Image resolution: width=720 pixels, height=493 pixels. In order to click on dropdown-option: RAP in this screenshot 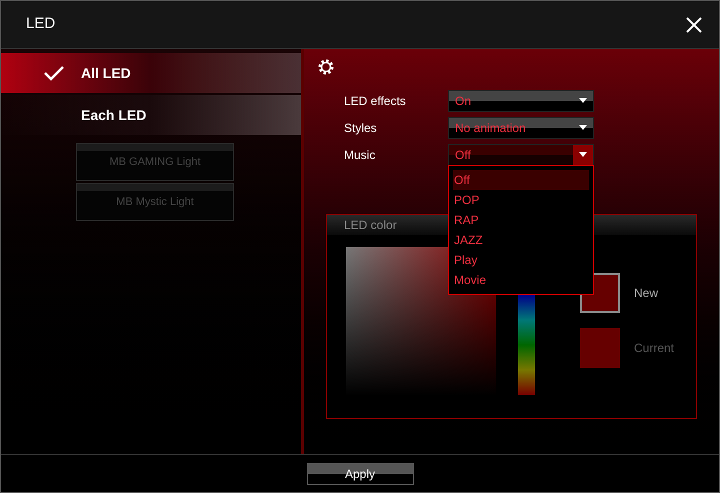, I will do `click(521, 220)`.